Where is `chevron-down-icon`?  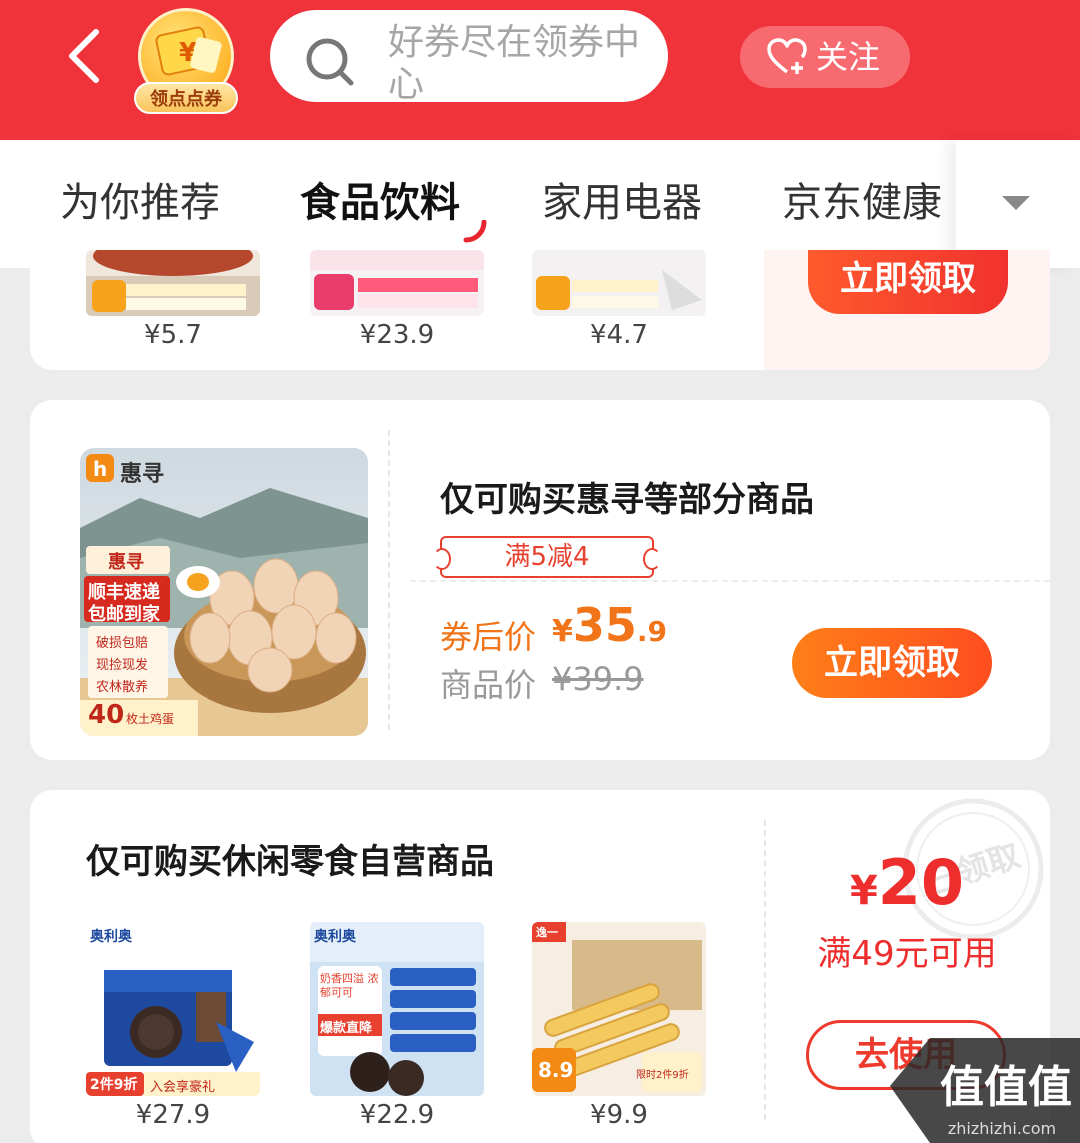
chevron-down-icon is located at coordinates (1016, 203).